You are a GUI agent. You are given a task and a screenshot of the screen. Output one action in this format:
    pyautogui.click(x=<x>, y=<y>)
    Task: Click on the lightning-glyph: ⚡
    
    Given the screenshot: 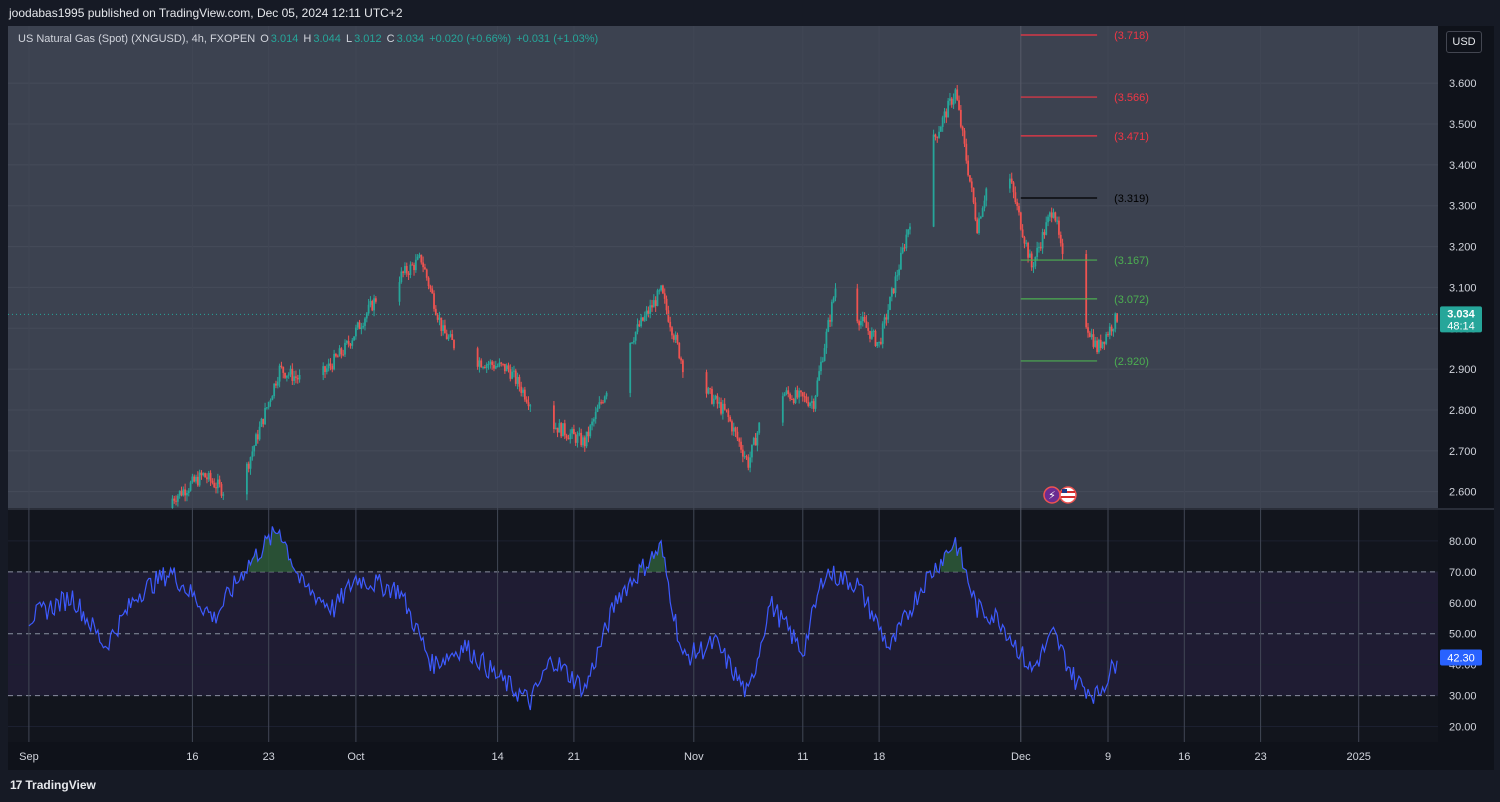 What is the action you would take?
    pyautogui.click(x=1052, y=496)
    